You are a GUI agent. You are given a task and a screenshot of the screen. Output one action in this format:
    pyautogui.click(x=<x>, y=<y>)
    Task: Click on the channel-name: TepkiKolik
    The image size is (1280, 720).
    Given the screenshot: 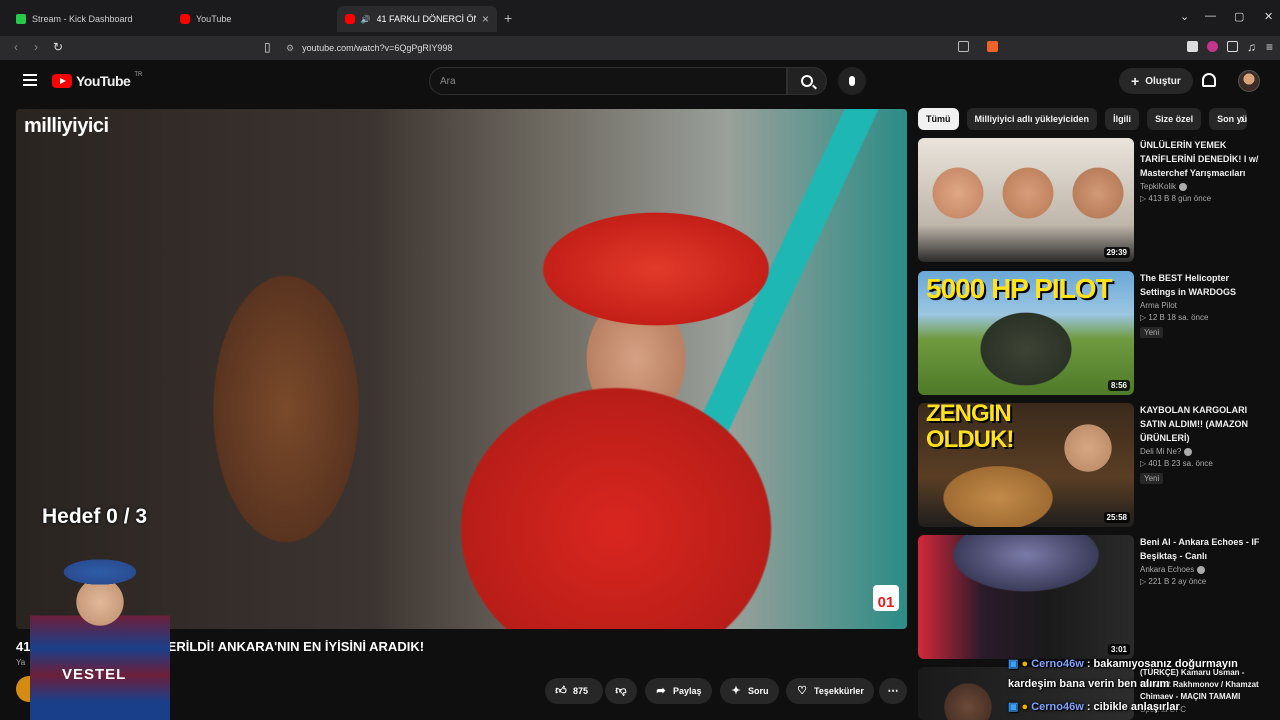 What is the action you would take?
    pyautogui.click(x=1158, y=186)
    